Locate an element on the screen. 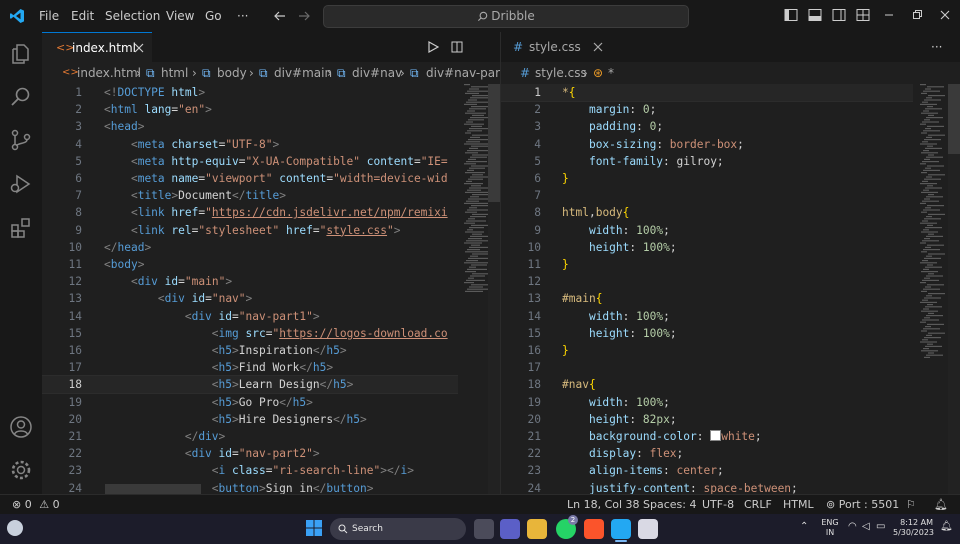  code-line: 3 padding: 0; is located at coordinates (707, 126).